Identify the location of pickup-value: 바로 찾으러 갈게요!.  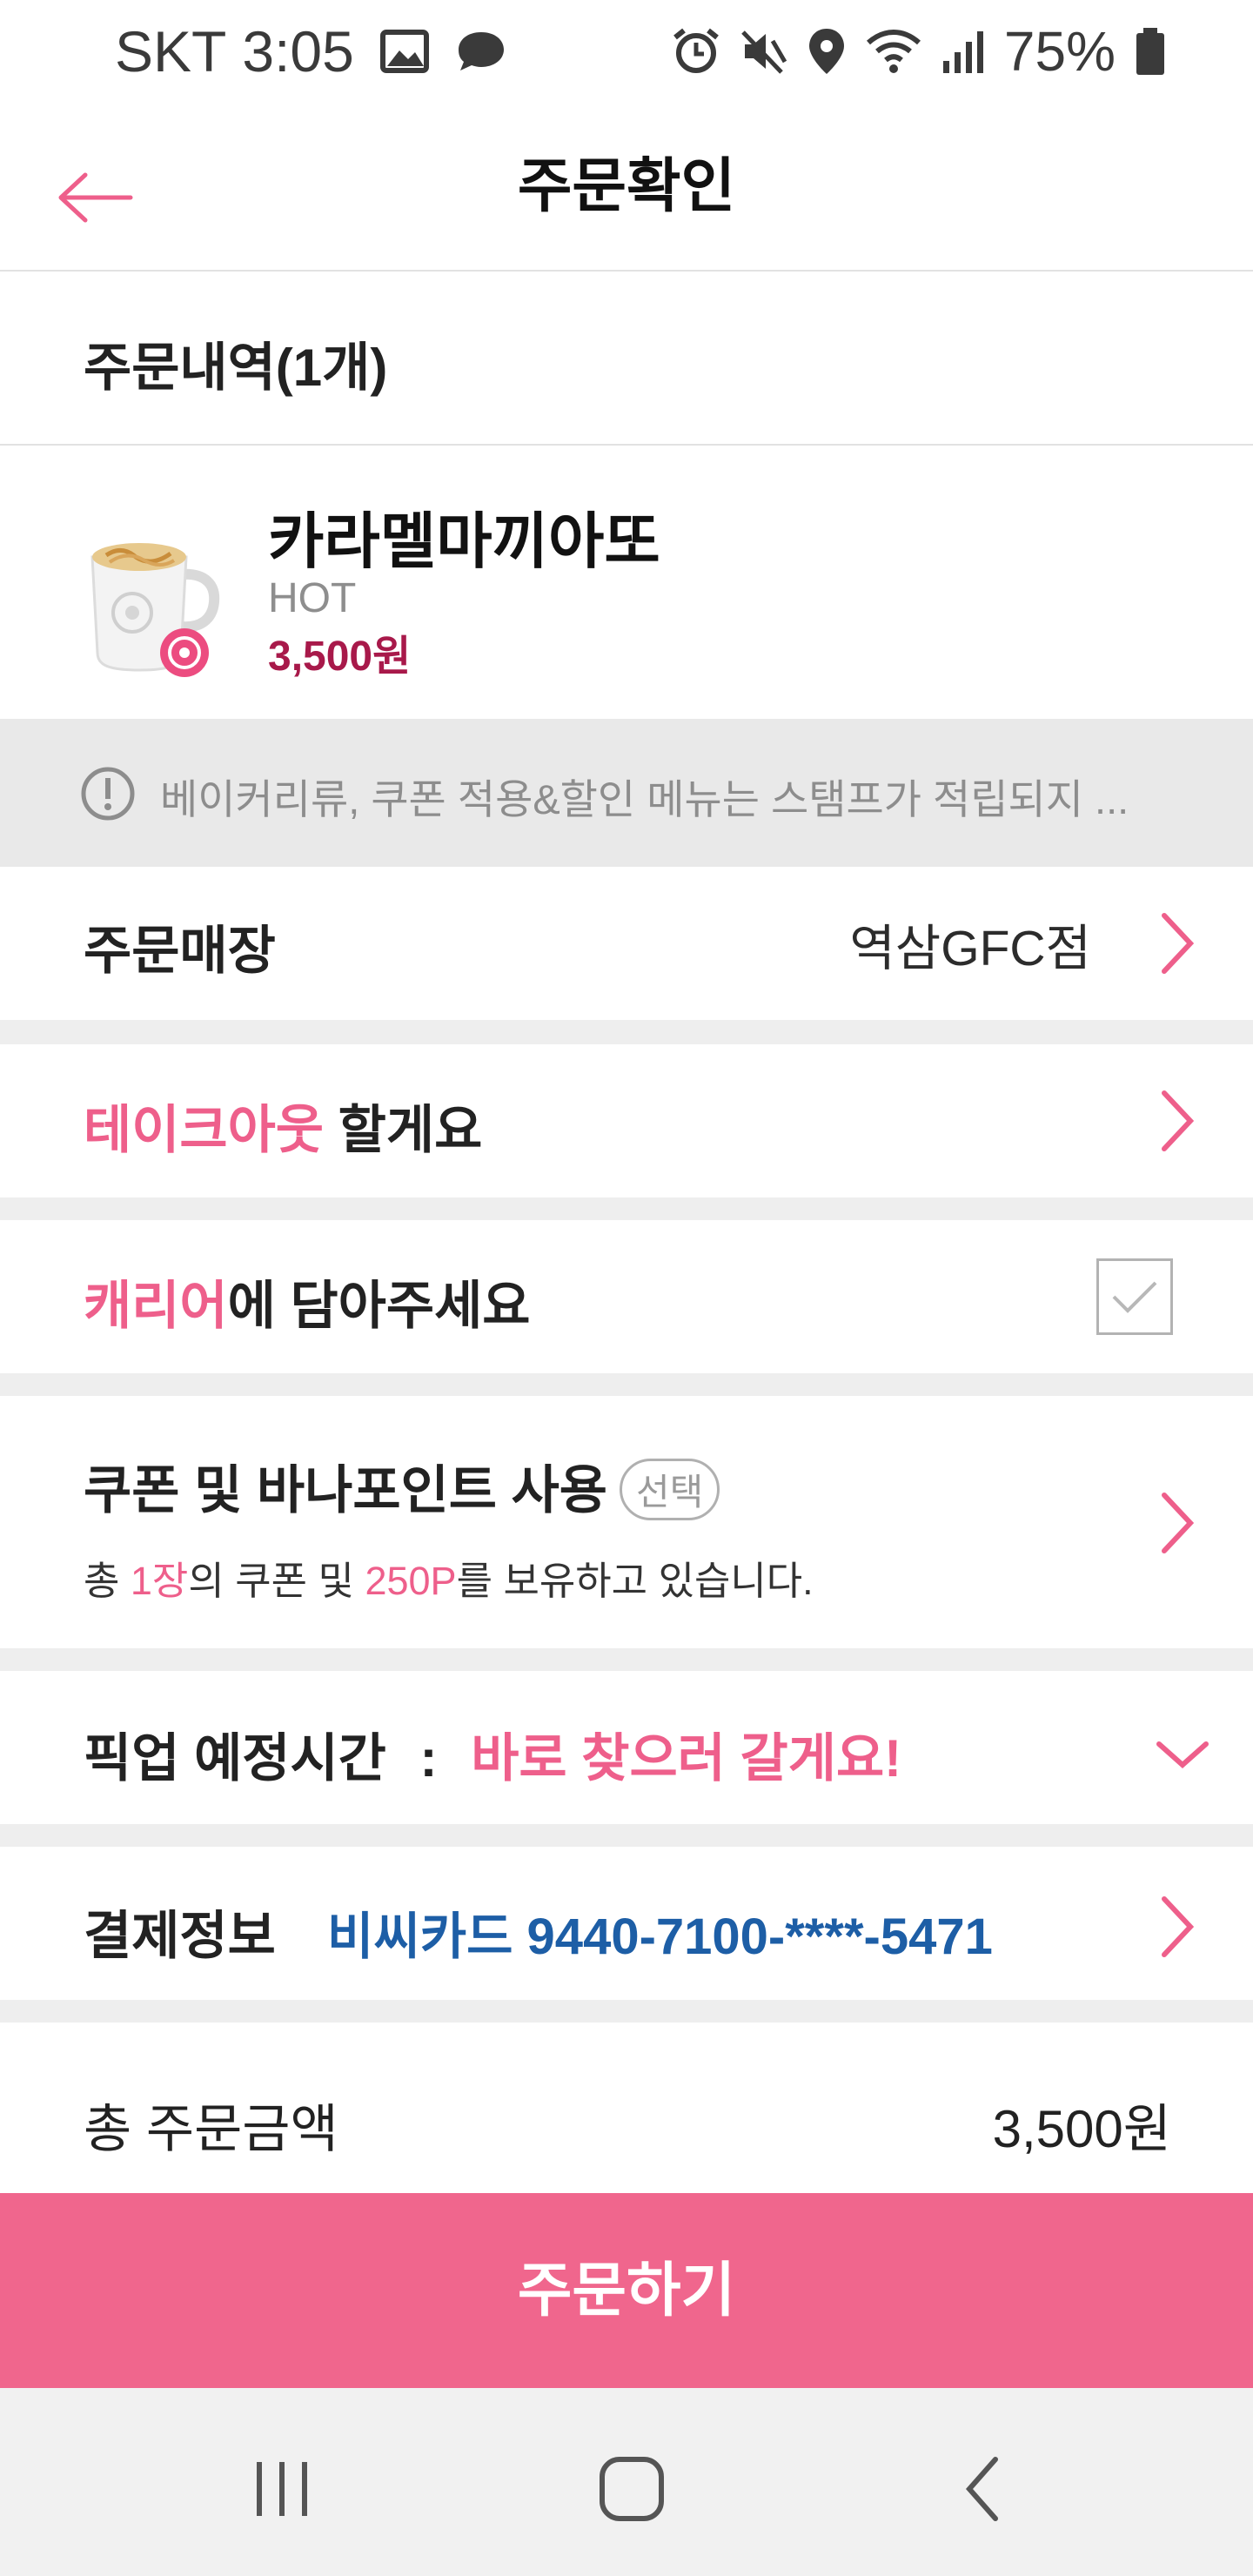
(686, 1758).